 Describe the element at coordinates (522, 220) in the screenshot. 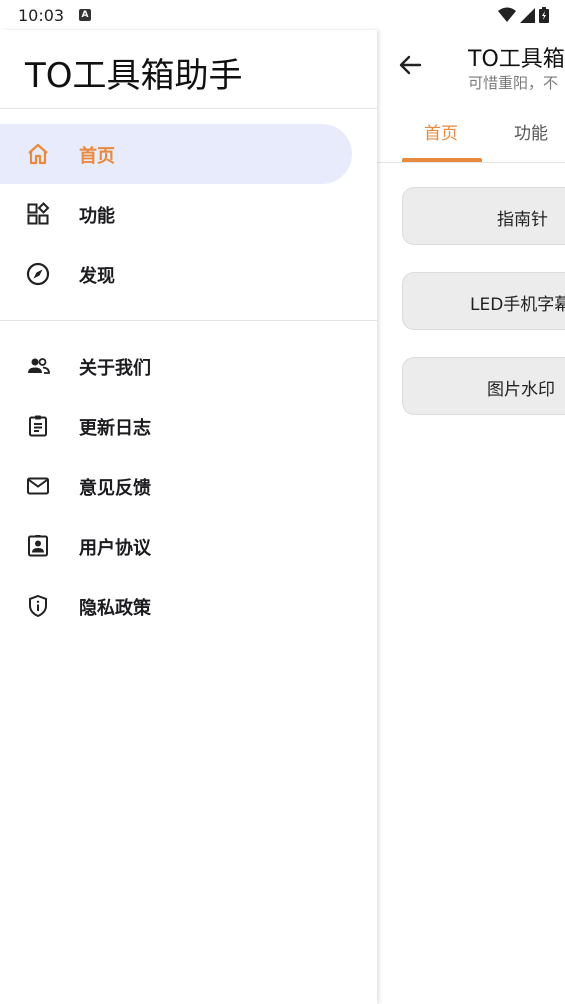

I see `compass-button-label: 指南针` at that location.